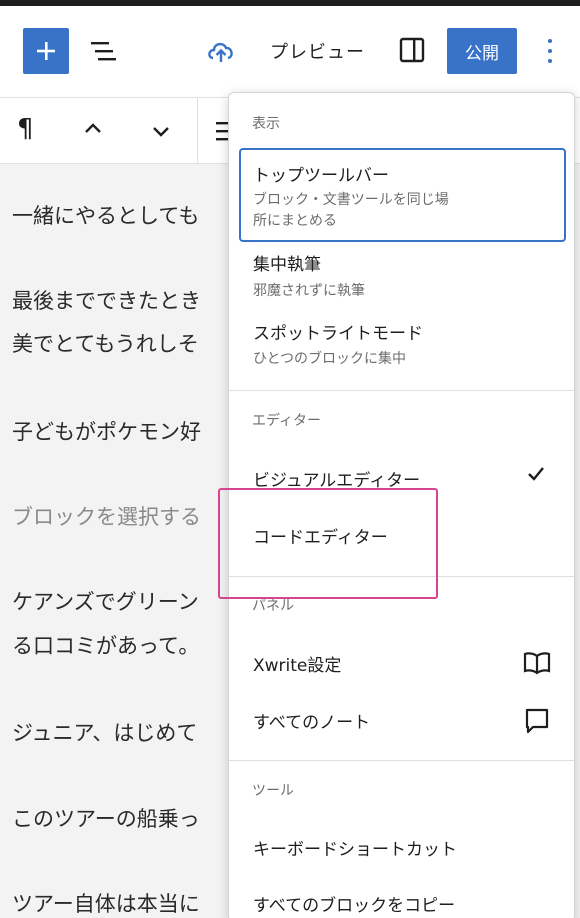 The height and width of the screenshot is (918, 580). I want to click on preview-button: プレビュー, so click(317, 51).